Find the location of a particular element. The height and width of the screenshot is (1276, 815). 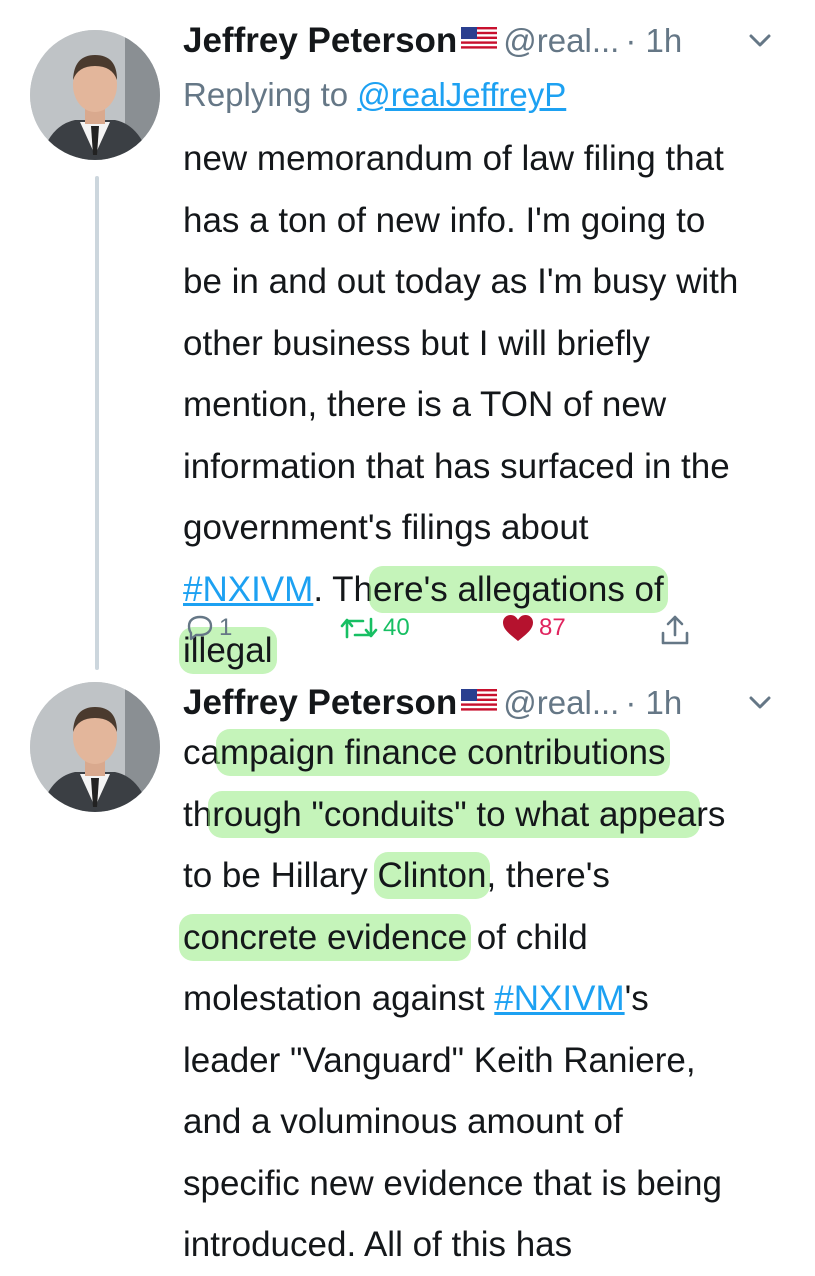

reply-button: 1 is located at coordinates (208, 628).